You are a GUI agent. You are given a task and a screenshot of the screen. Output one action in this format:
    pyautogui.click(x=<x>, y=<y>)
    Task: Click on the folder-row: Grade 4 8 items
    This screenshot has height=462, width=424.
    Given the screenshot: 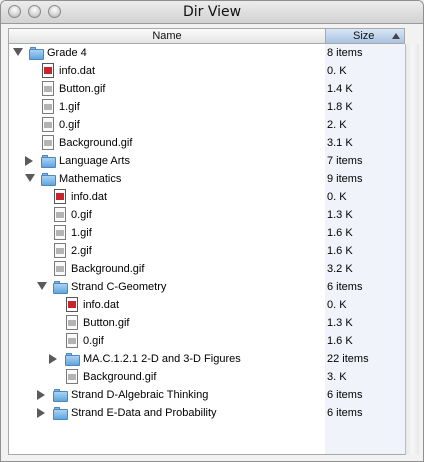 What is the action you would take?
    pyautogui.click(x=207, y=53)
    